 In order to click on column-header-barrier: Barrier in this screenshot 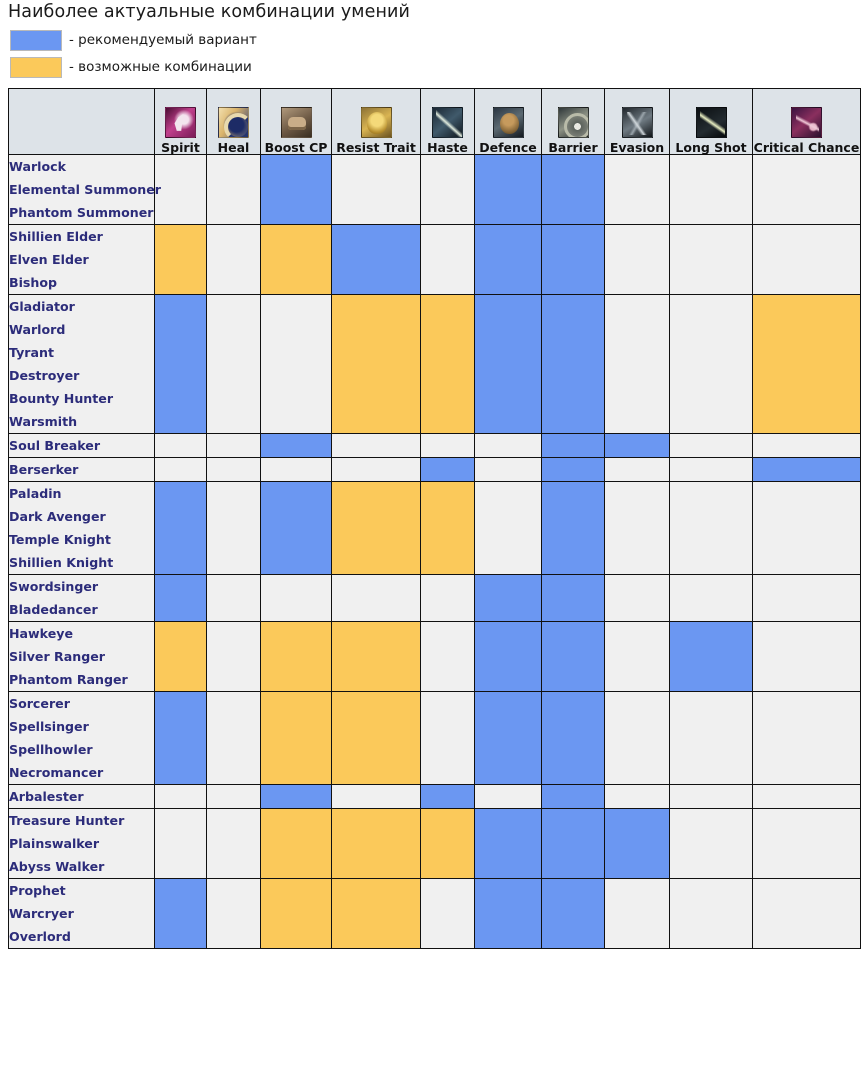, I will do `click(573, 121)`.